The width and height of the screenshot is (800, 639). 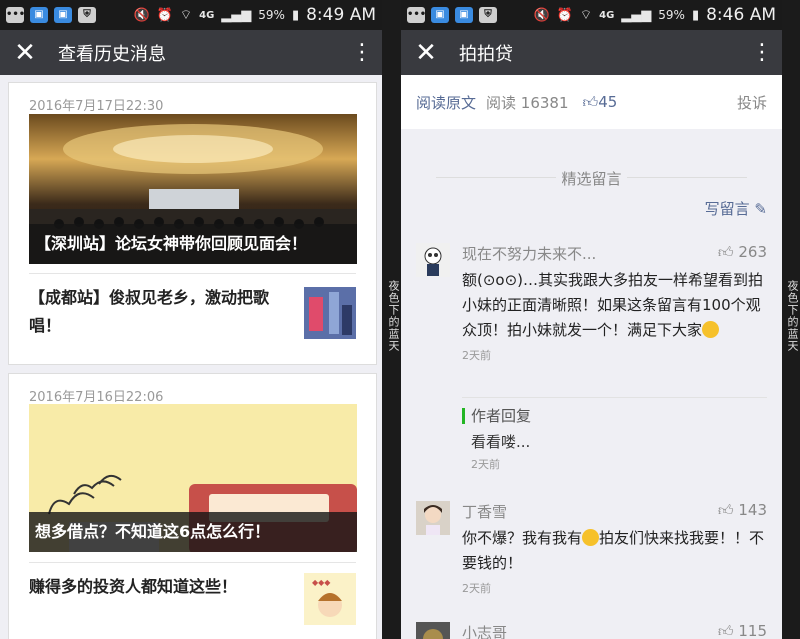 What do you see at coordinates (752, 630) in the screenshot?
I see `comment-like-count: 115` at bounding box center [752, 630].